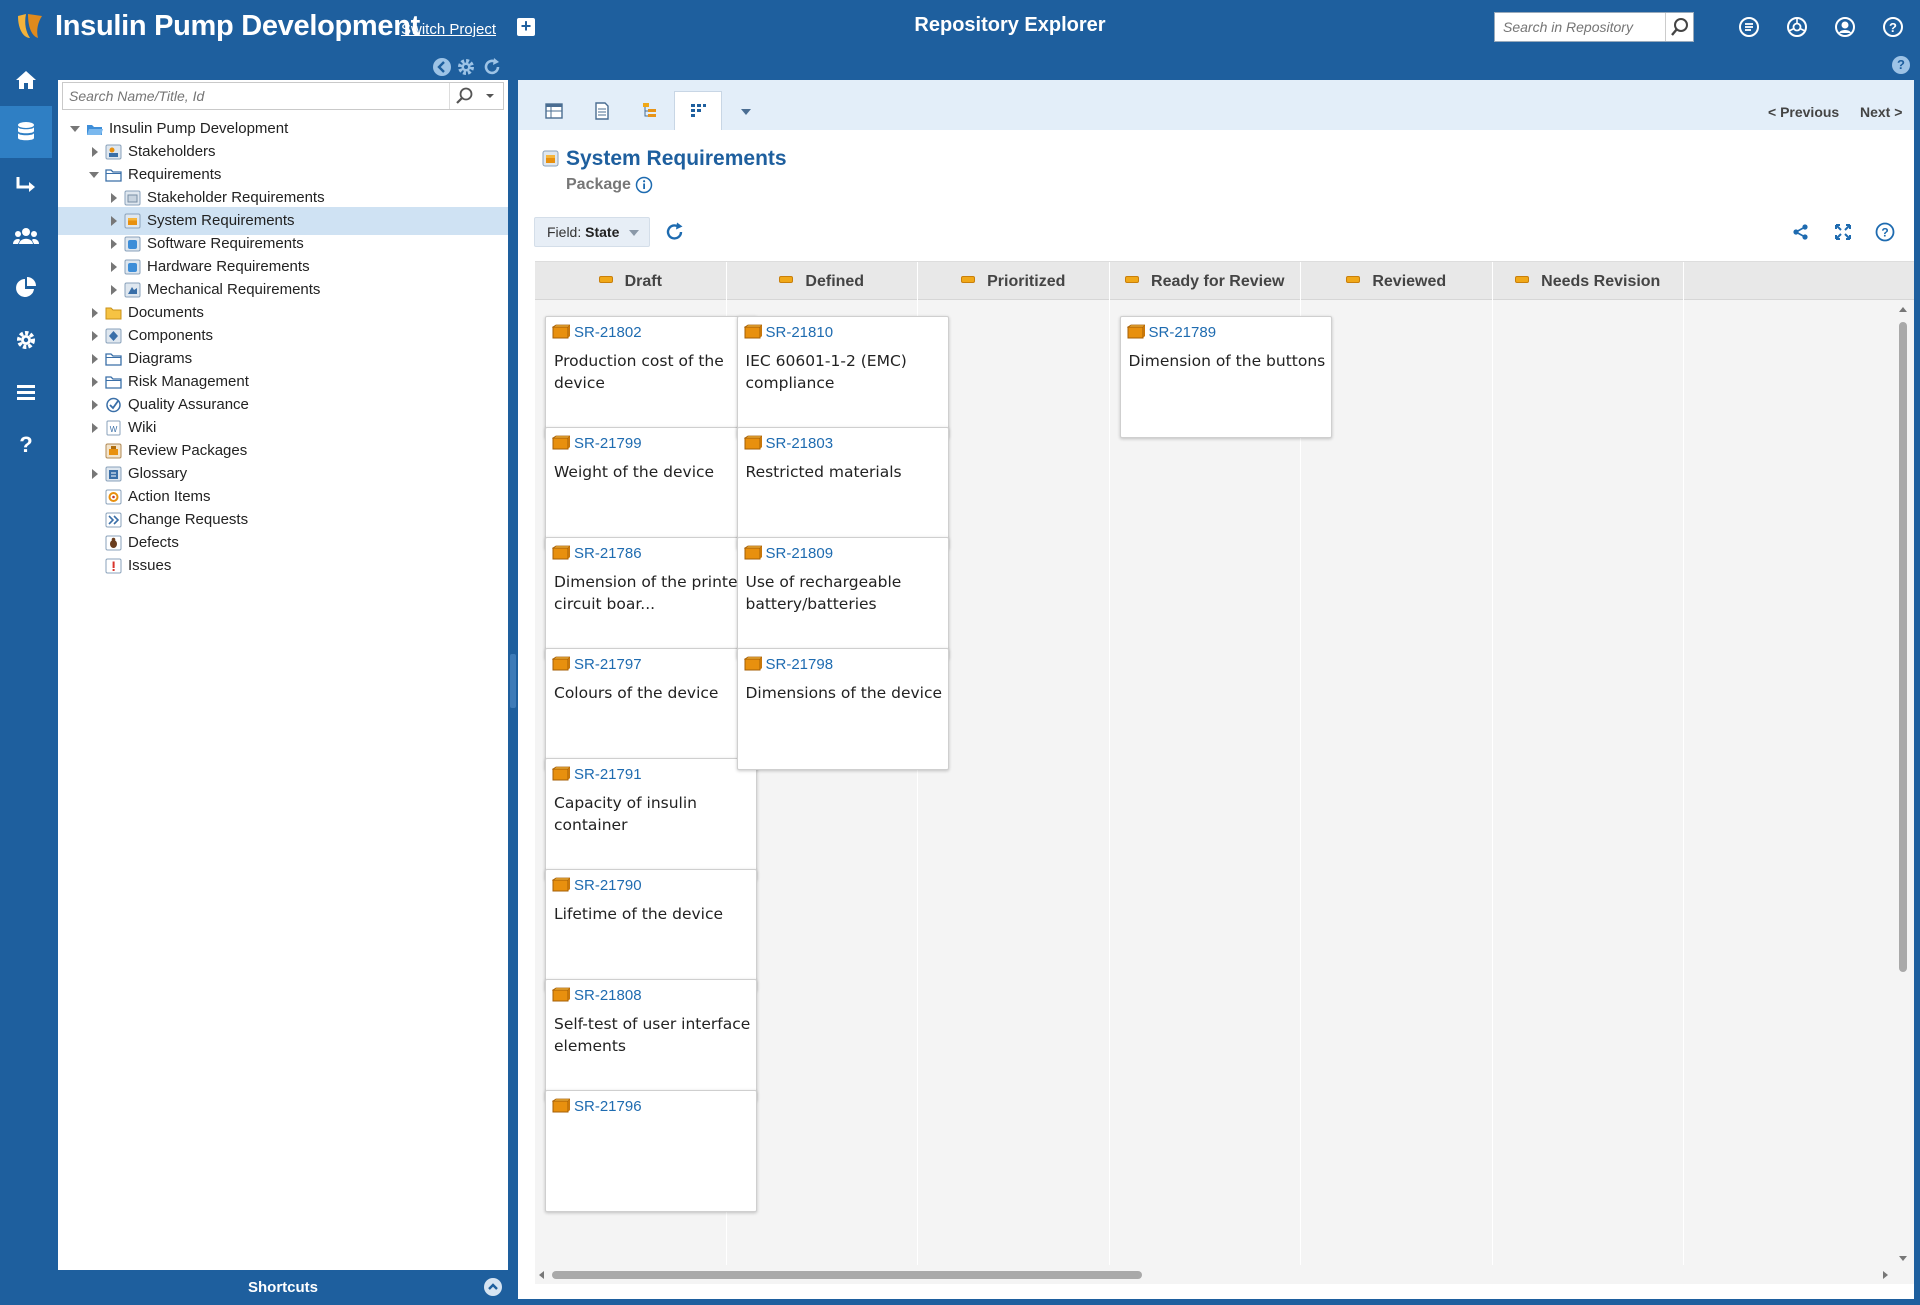  What do you see at coordinates (1881, 112) in the screenshot?
I see `next-button: Next >` at bounding box center [1881, 112].